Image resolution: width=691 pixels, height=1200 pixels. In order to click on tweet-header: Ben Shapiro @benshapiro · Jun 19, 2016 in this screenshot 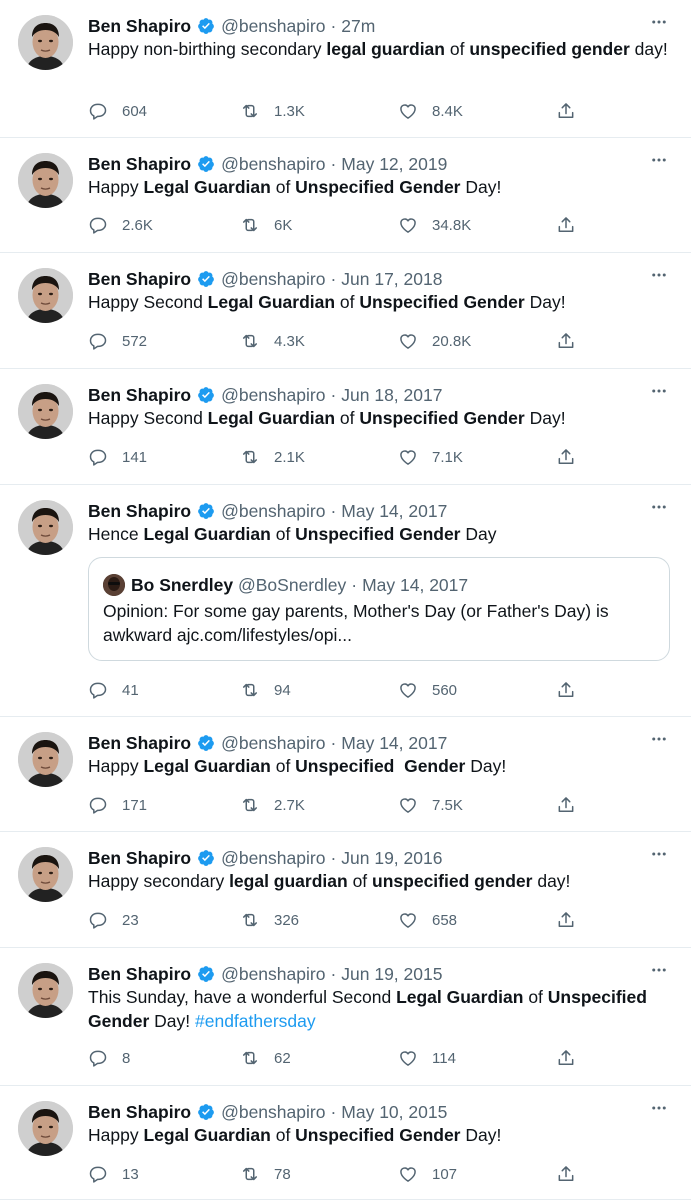, I will do `click(265, 858)`.